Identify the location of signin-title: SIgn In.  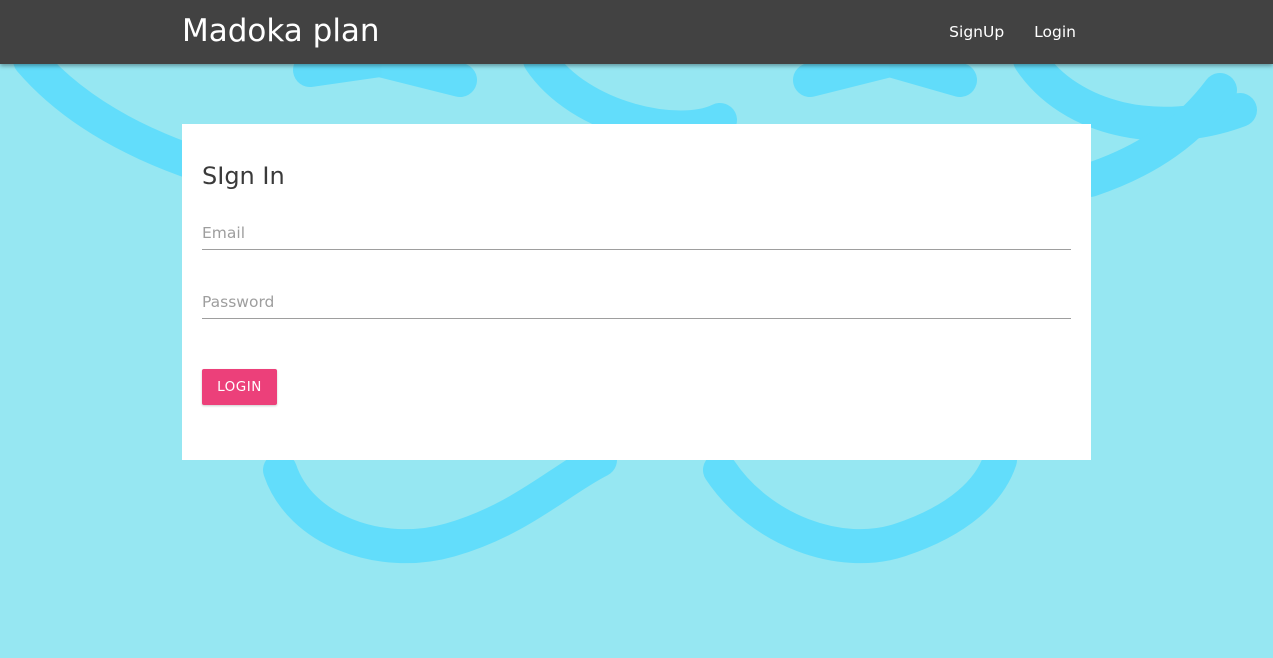
(243, 176).